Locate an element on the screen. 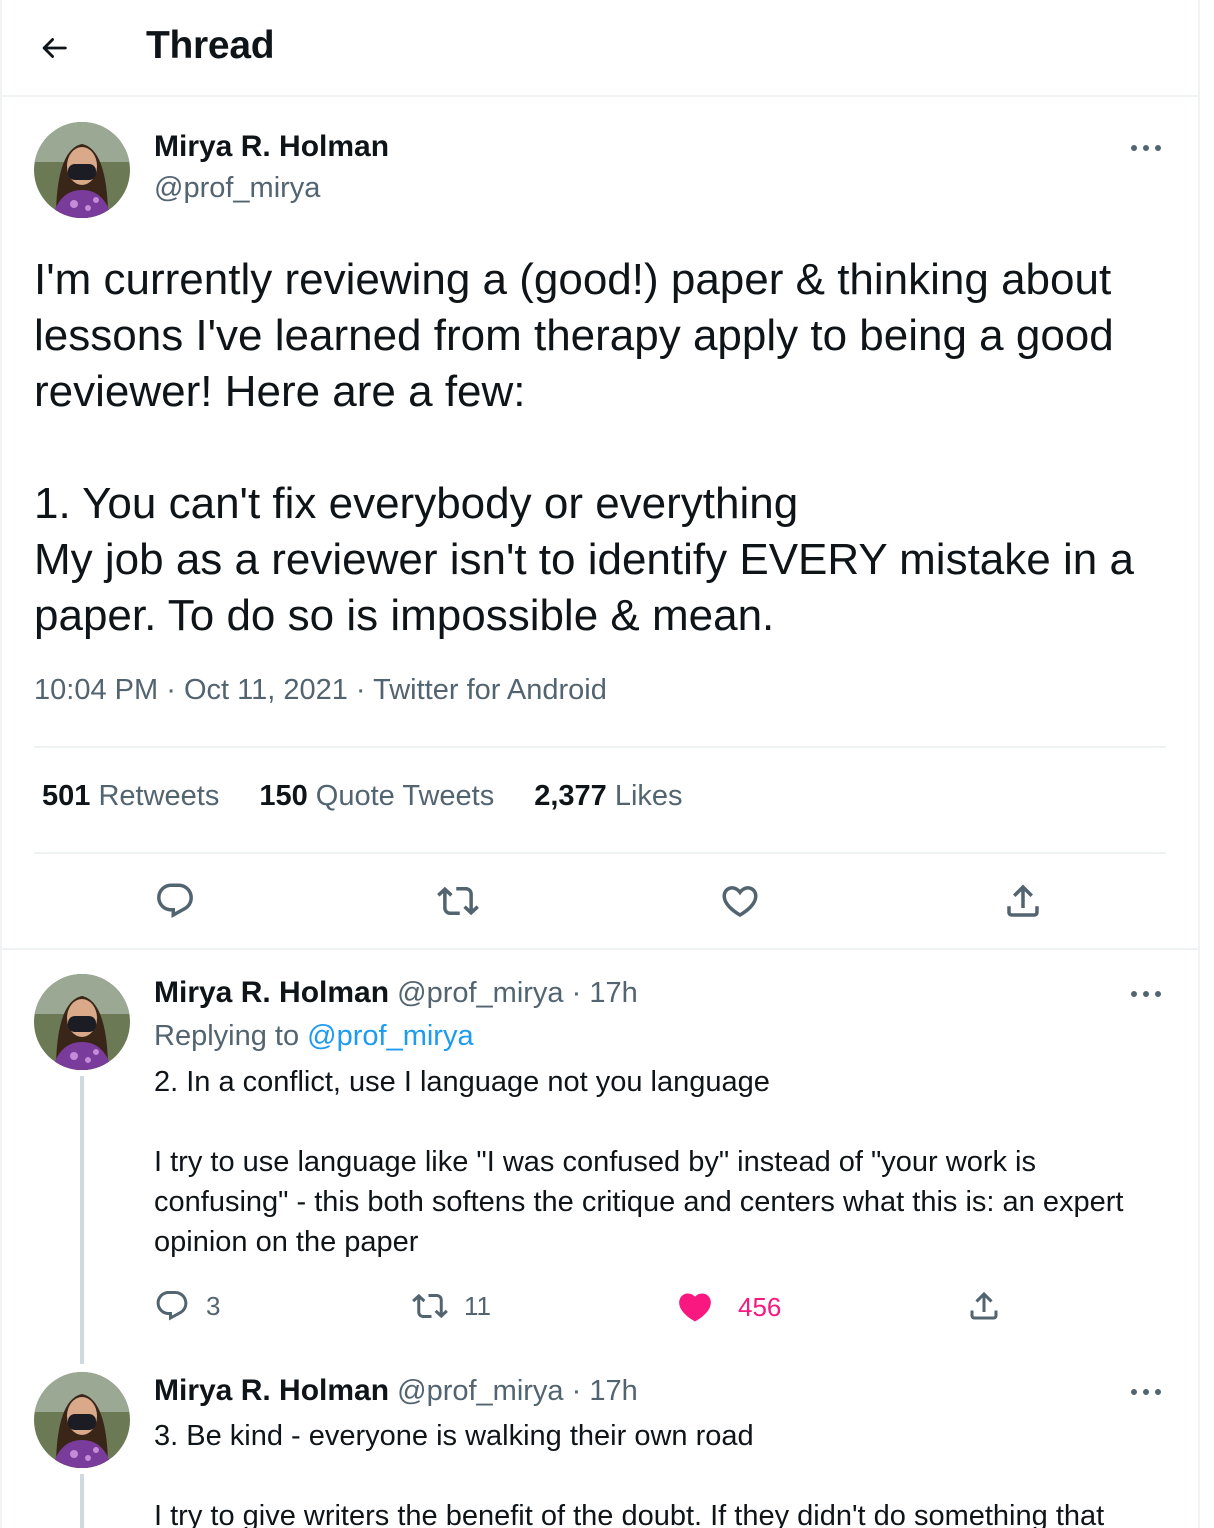 This screenshot has width=1214, height=1528. tweet-time: 10:04 PM is located at coordinates (96, 690).